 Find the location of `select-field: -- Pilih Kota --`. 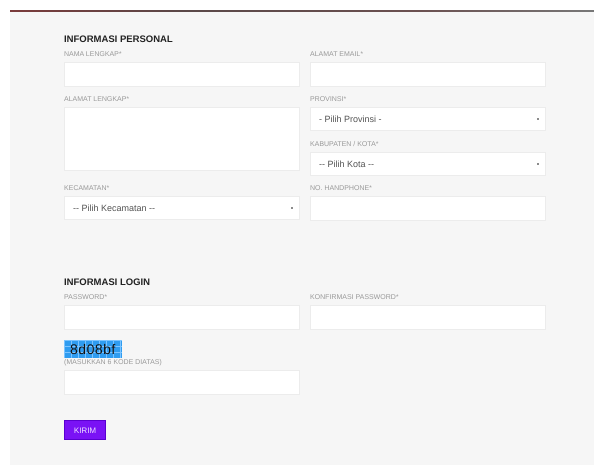

select-field: -- Pilih Kota -- is located at coordinates (428, 164).